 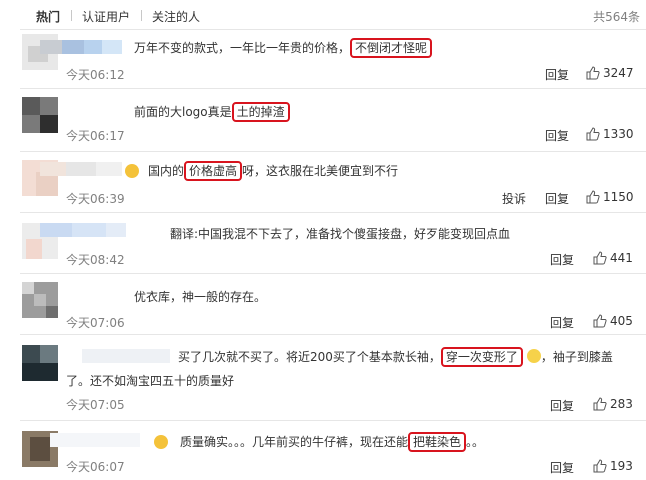 What do you see at coordinates (323, 182) in the screenshot?
I see `comment-item: 国内的 价格虚高 呀，这衣服在北美便宜到不行 今天06:39 投诉 回复 1150` at bounding box center [323, 182].